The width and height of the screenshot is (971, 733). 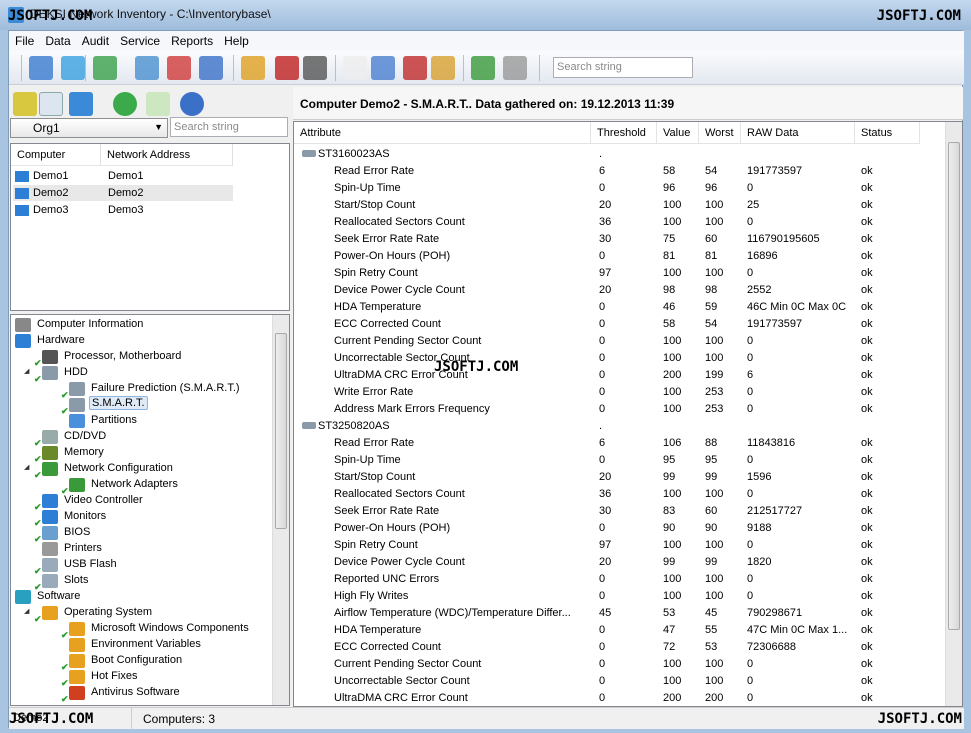 I want to click on print-icon, so click(x=287, y=68).